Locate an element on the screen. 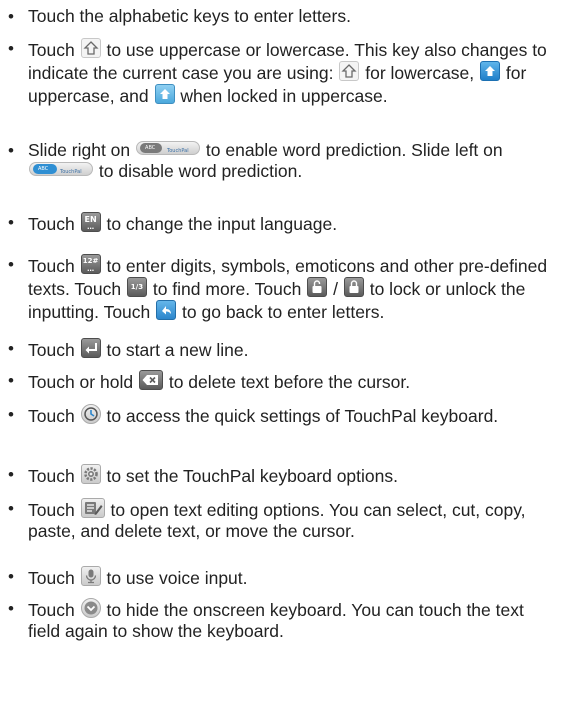 This screenshot has width=582, height=710. page-indicator-icon: 1/3 is located at coordinates (136, 287).